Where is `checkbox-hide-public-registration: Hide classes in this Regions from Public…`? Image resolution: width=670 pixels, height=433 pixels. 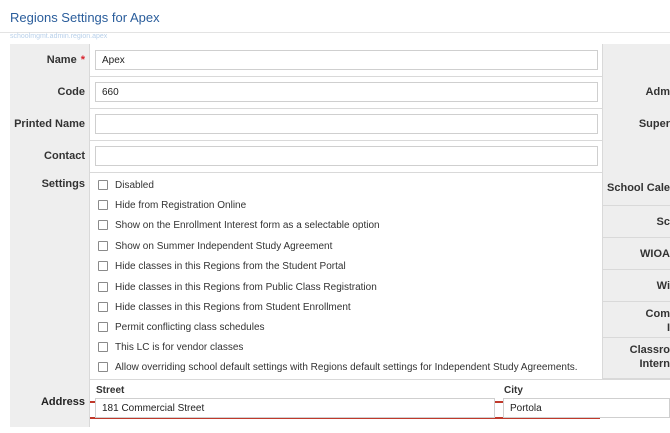 checkbox-hide-public-registration: Hide classes in this Regions from Public… is located at coordinates (237, 287).